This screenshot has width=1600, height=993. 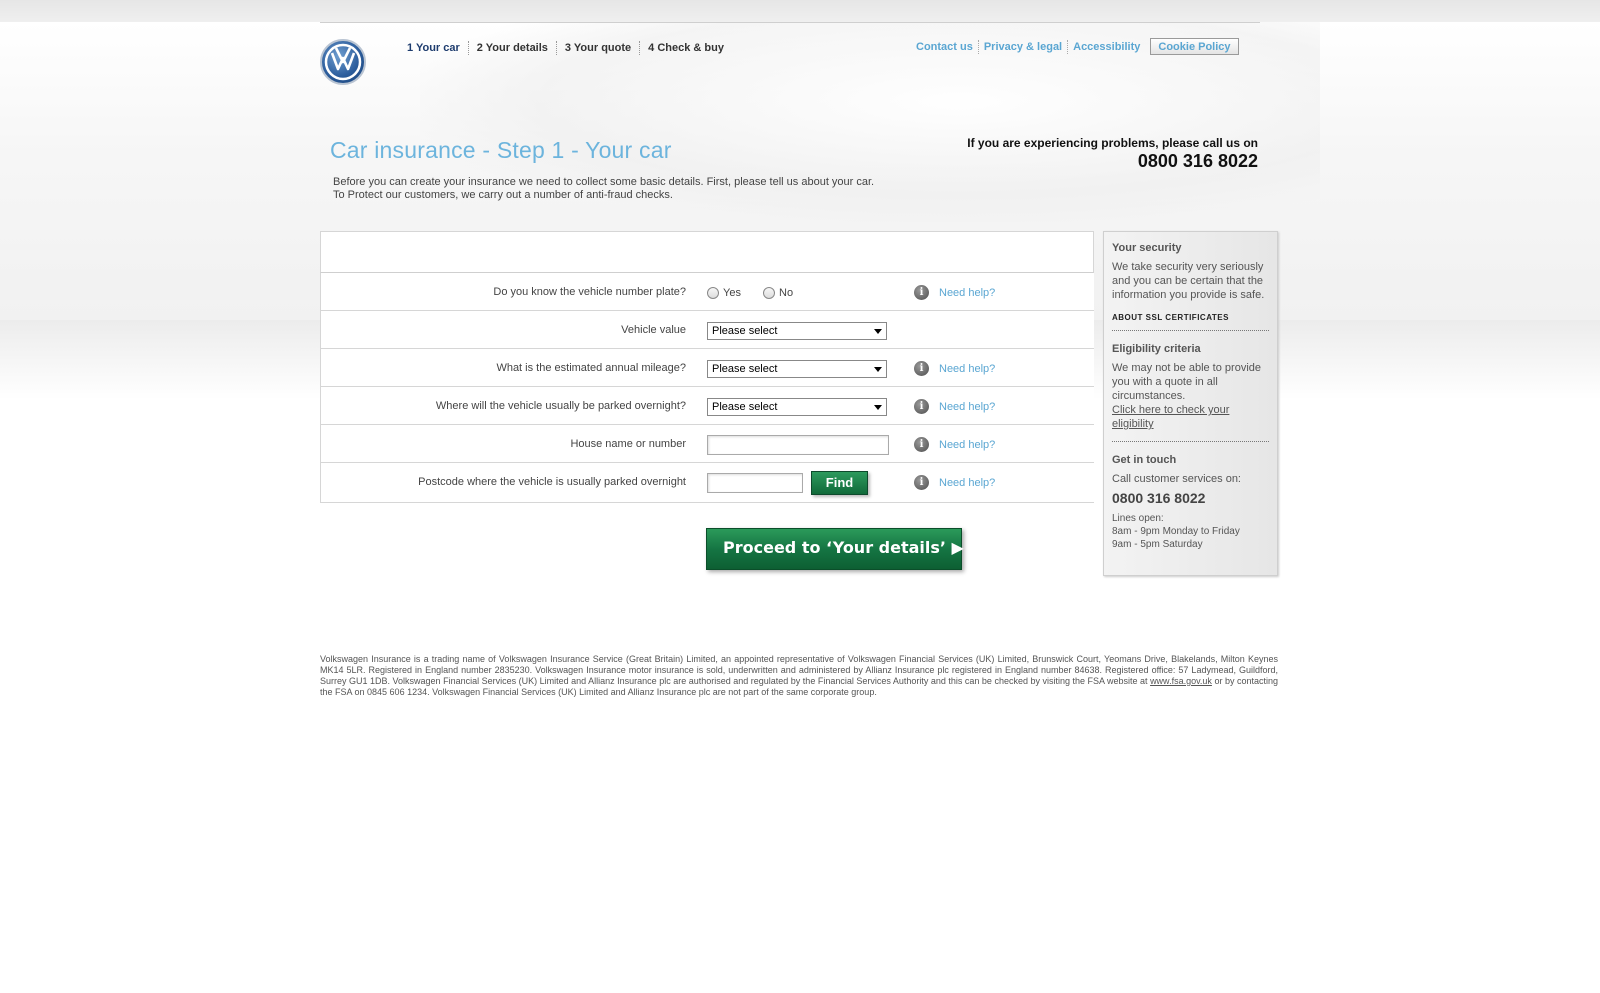 What do you see at coordinates (797, 369) in the screenshot?
I see `mileage-select: Please select` at bounding box center [797, 369].